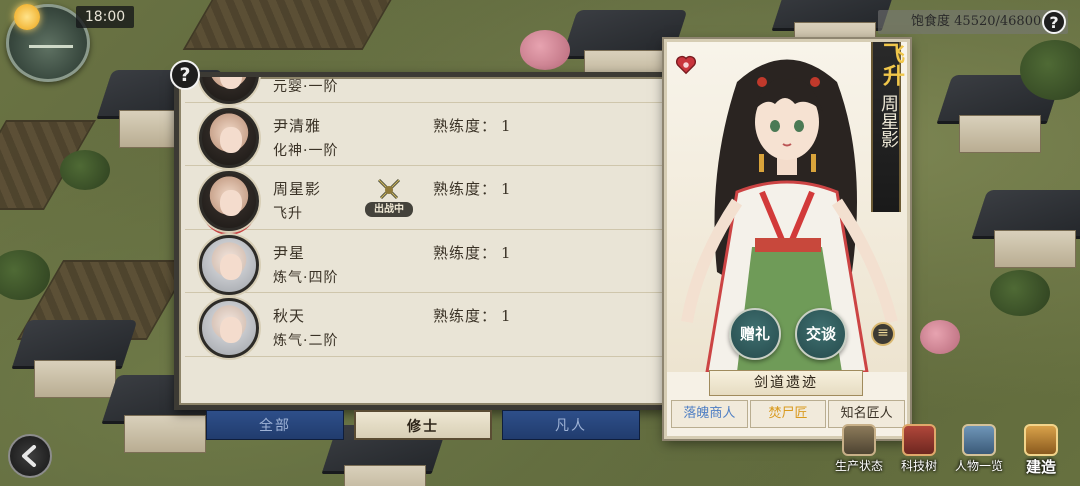 The image size is (1080, 486). What do you see at coordinates (686, 65) in the screenshot?
I see `favorite-heart-icon` at bounding box center [686, 65].